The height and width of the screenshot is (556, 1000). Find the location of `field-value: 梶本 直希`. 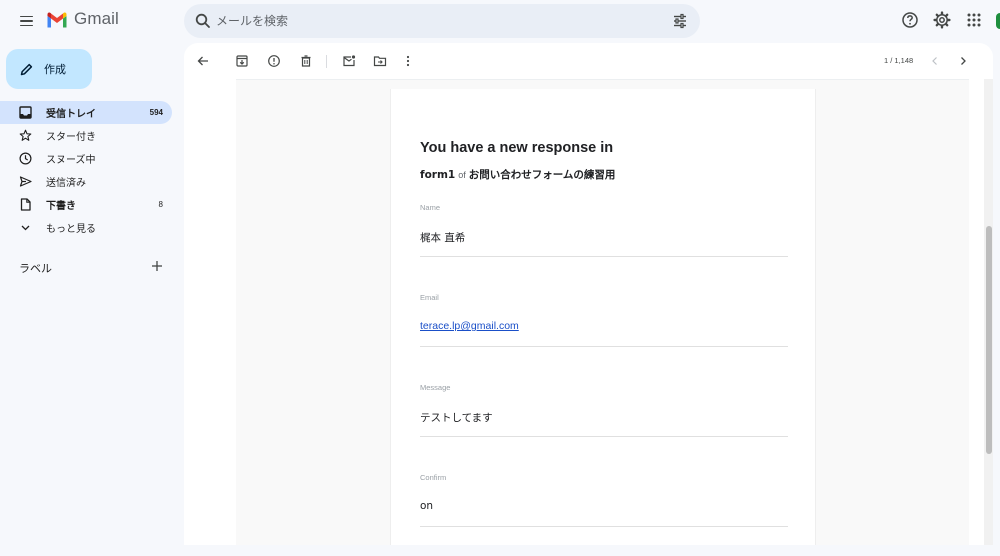

field-value: 梶本 直希 is located at coordinates (443, 238).